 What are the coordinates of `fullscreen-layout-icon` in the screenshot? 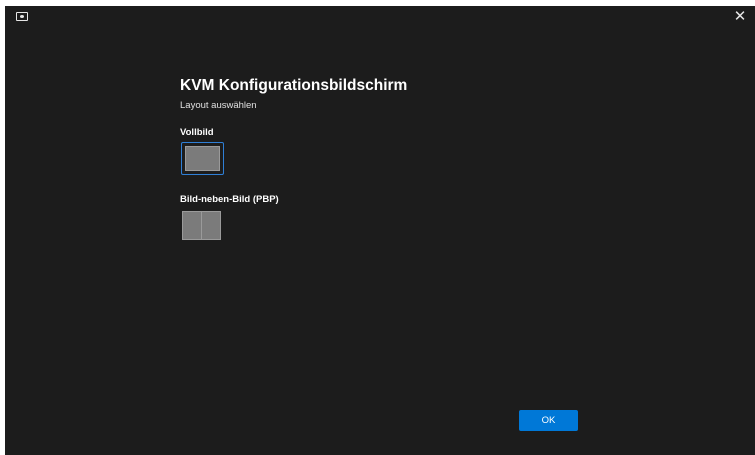 It's located at (202, 158).